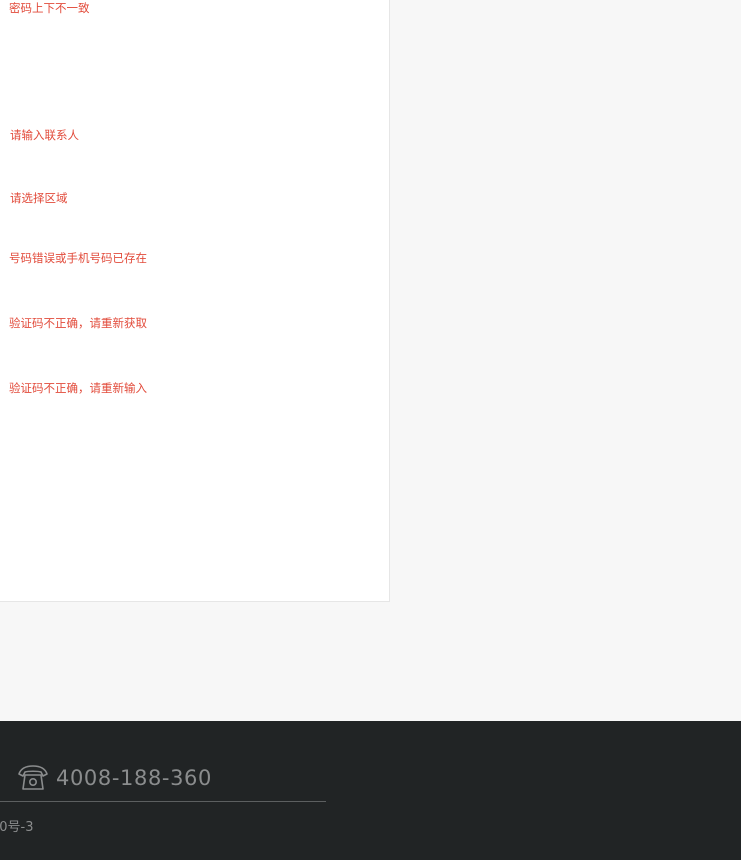 The image size is (741, 860). Describe the element at coordinates (134, 778) in the screenshot. I see `hotline-number: 4008-188-360` at that location.